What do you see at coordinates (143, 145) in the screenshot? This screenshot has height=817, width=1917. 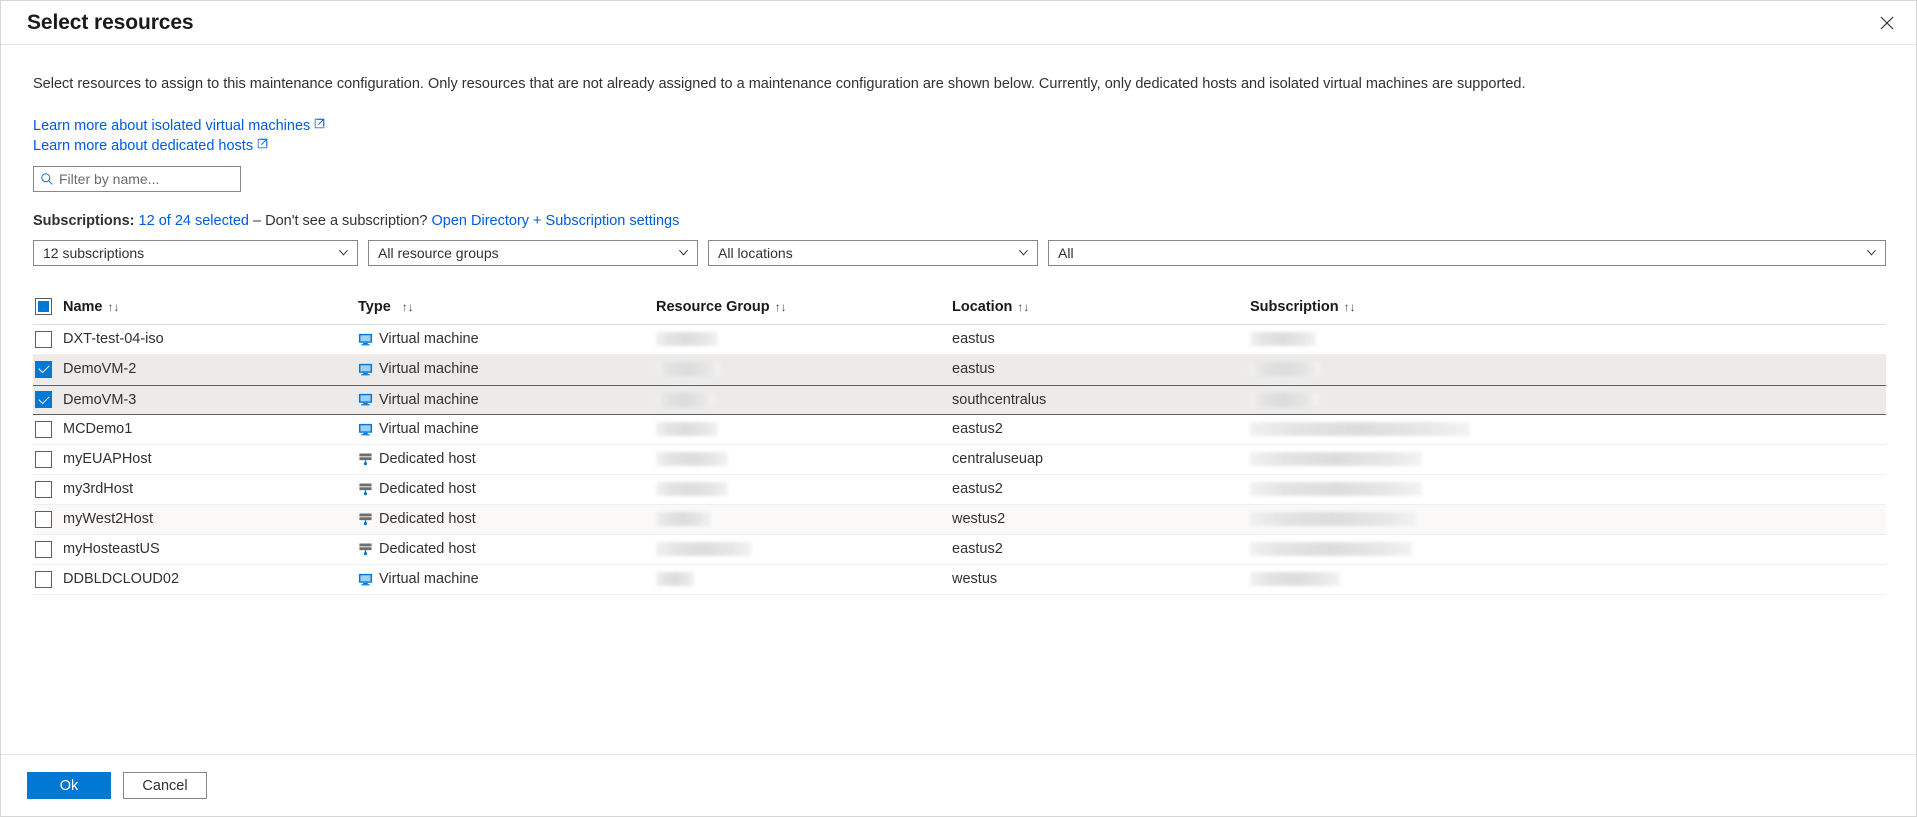 I see `link-dedicated-hosts-label: Learn more about dedicated hosts` at bounding box center [143, 145].